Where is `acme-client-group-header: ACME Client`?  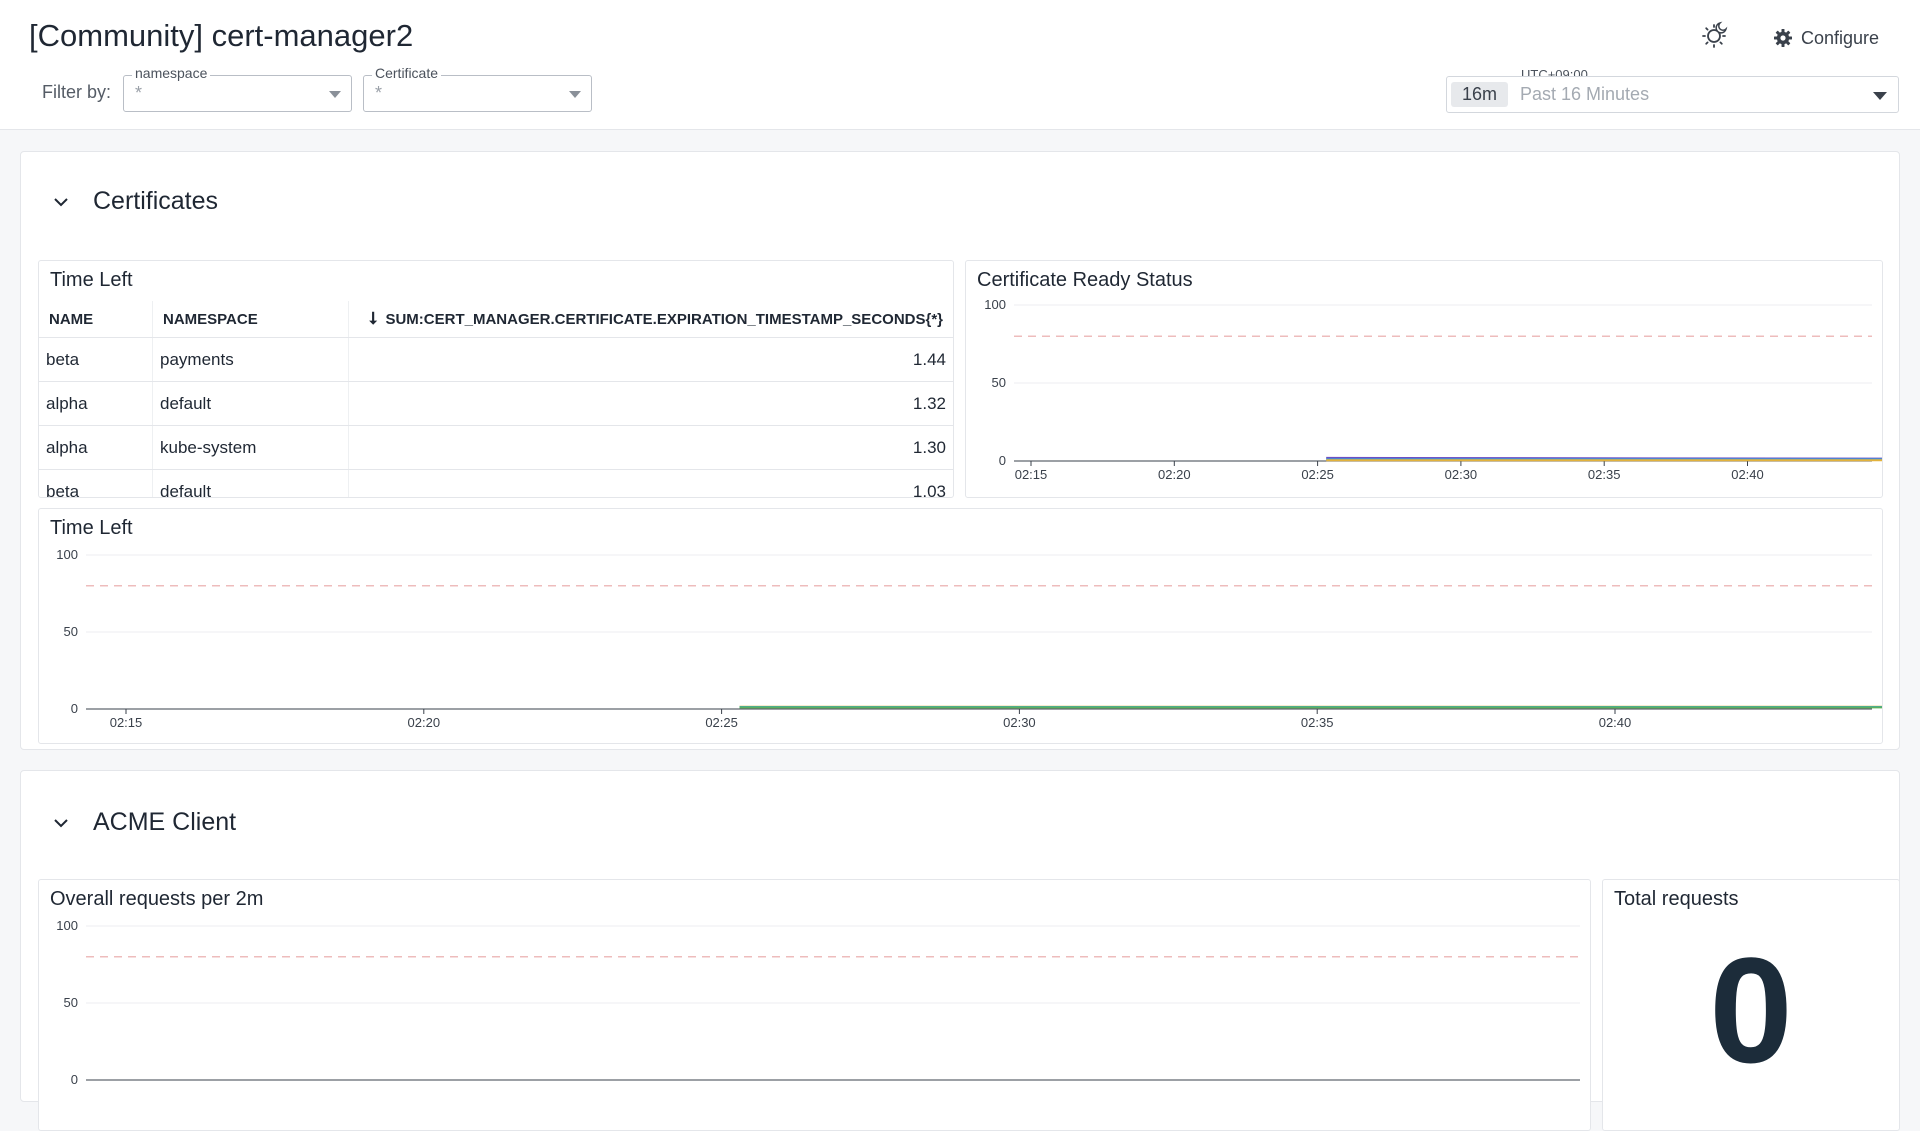
acme-client-group-header: ACME Client is located at coordinates (143, 822).